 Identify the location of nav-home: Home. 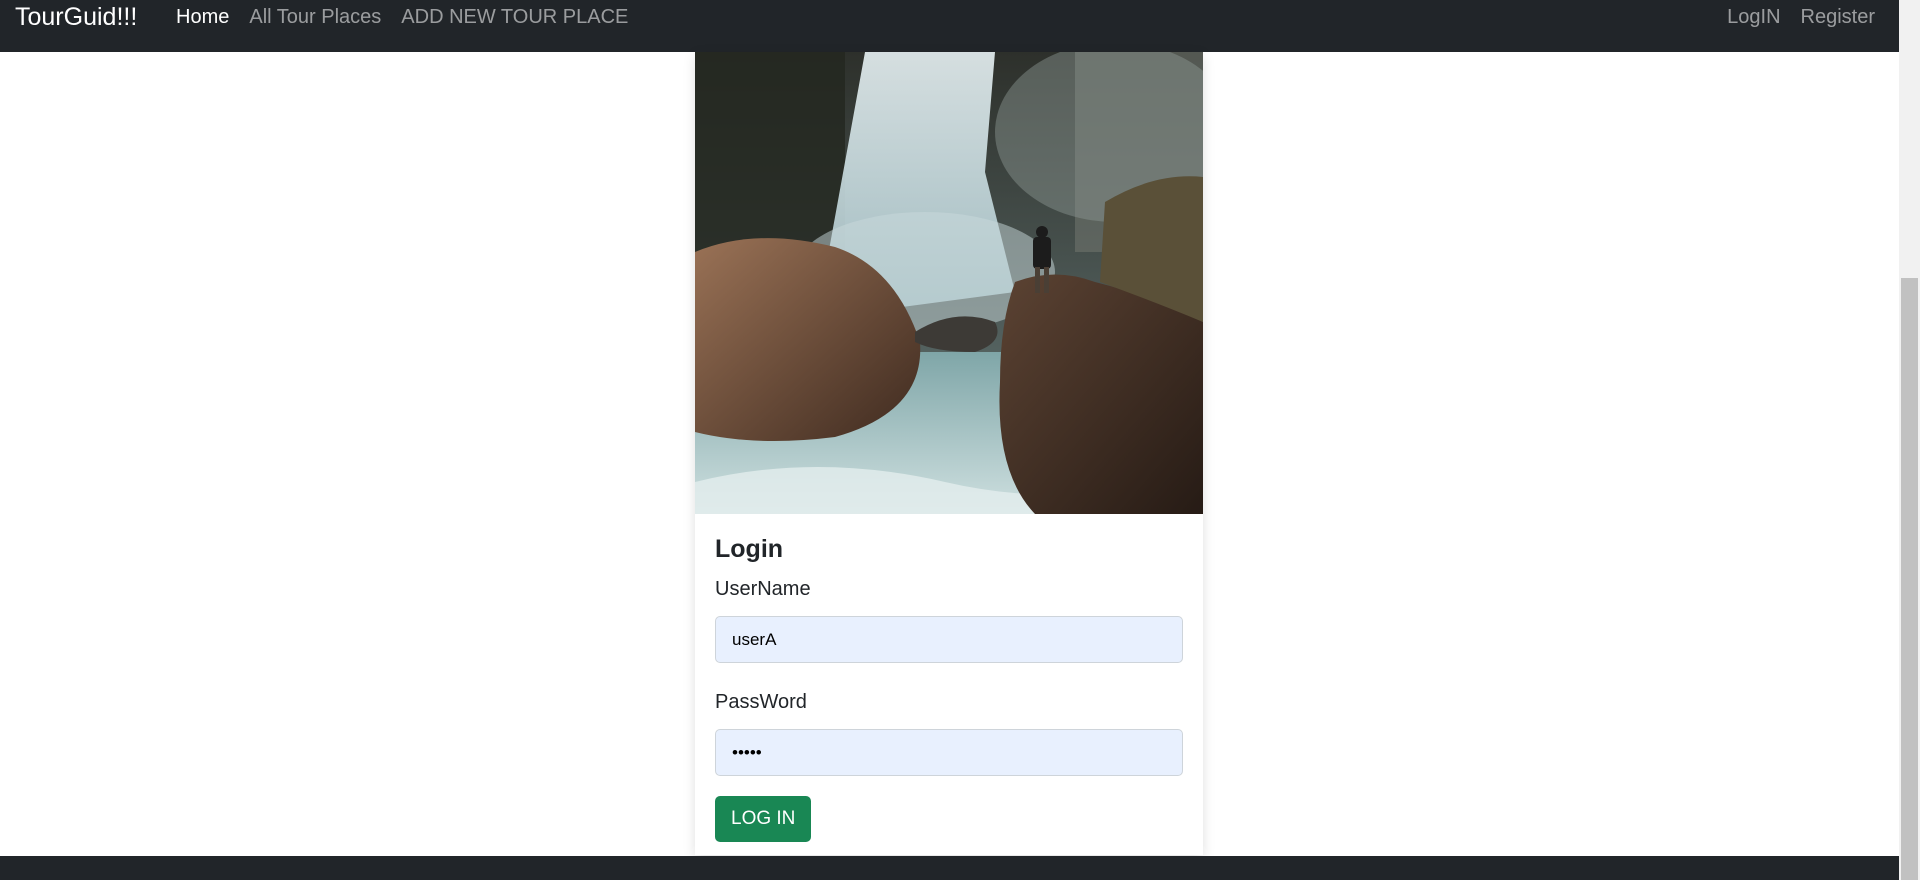
(202, 17).